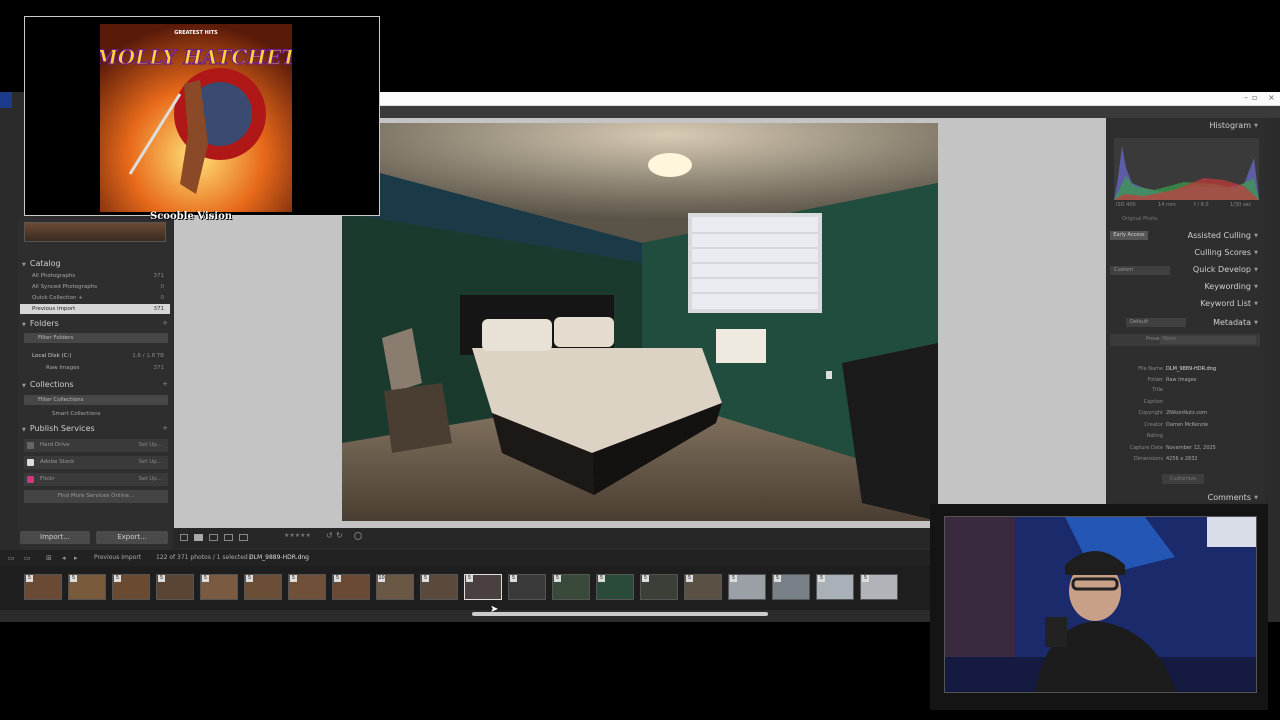 This screenshot has width=1280, height=720. What do you see at coordinates (1186, 169) in the screenshot?
I see `histogram-graph` at bounding box center [1186, 169].